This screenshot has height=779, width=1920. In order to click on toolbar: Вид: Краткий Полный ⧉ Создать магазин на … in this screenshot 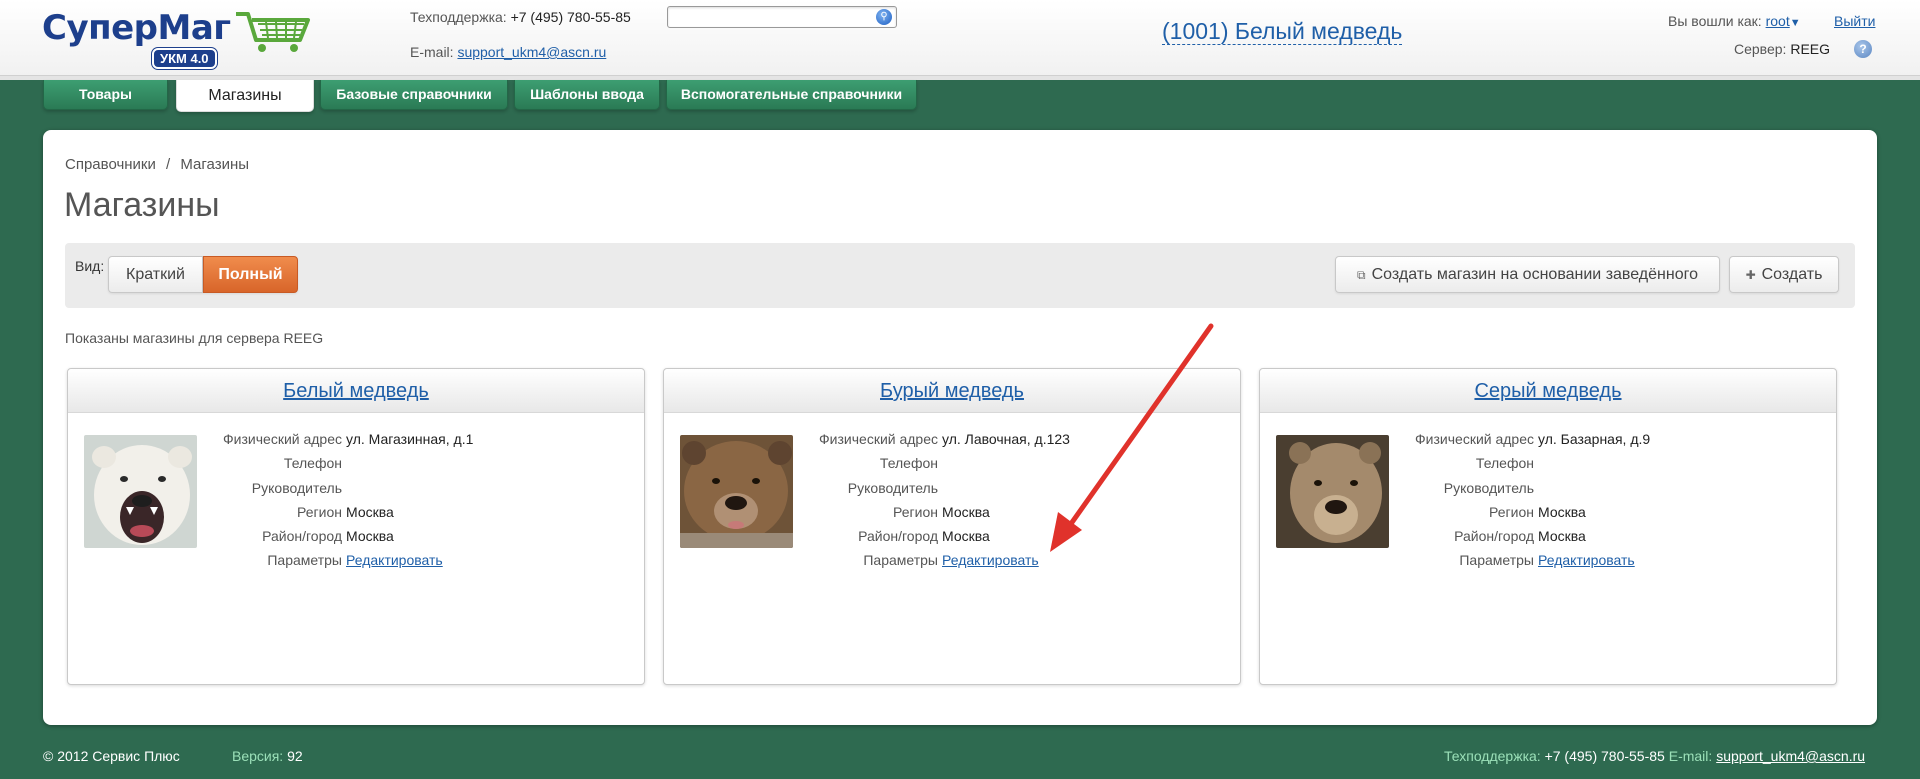, I will do `click(960, 275)`.